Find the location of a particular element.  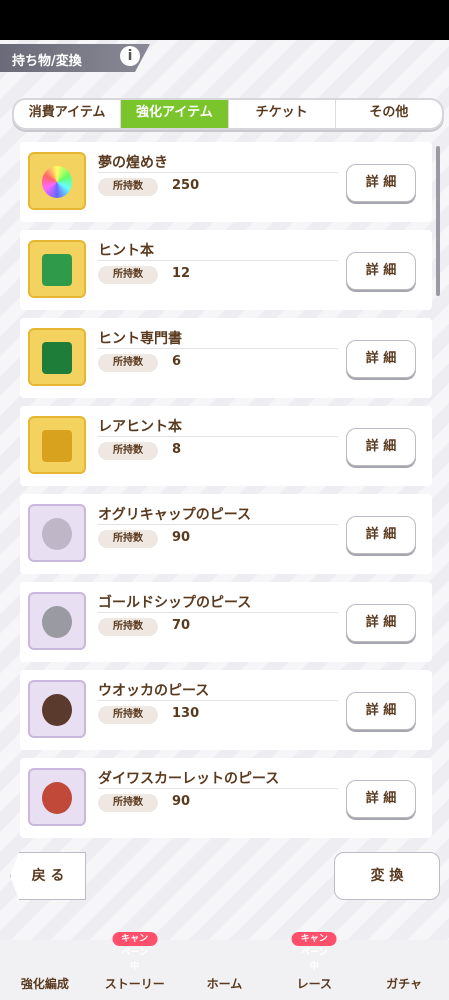

nav-label: レース is located at coordinates (314, 984).